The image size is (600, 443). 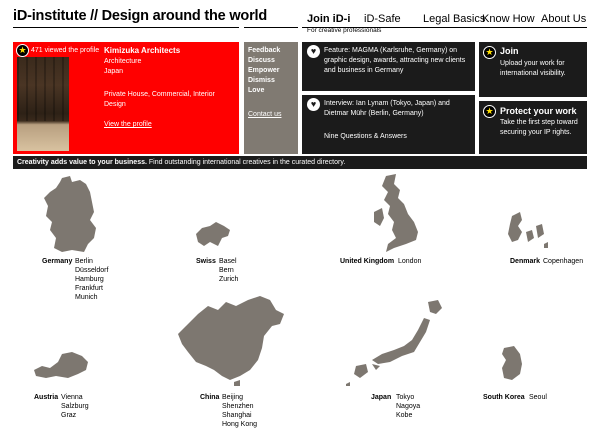 I want to click on country-japan: Japan, so click(x=381, y=397).